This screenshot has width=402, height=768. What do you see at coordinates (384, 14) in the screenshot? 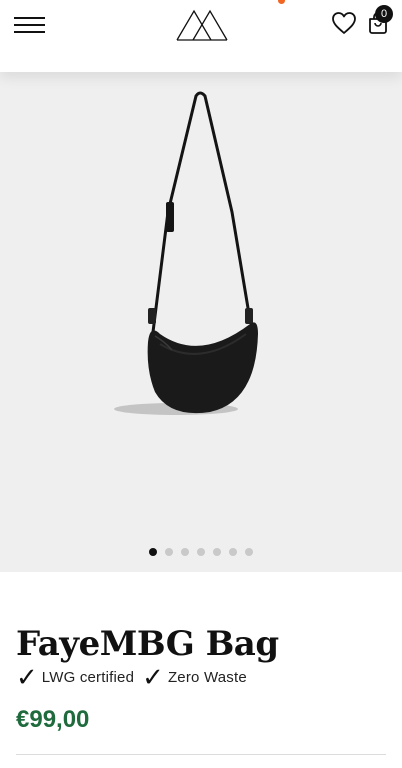
I see `cart-count-badge: 0` at bounding box center [384, 14].